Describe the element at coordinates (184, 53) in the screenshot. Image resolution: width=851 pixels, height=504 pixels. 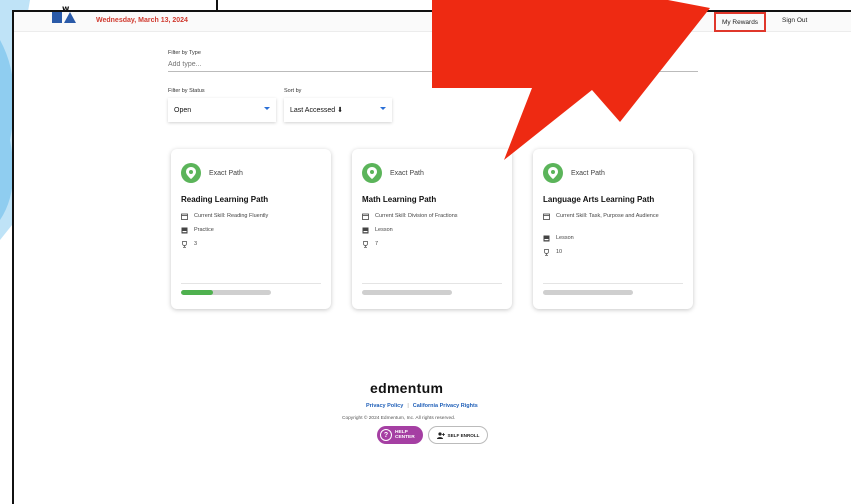
I see `filter-type-label: Filter by Type` at that location.